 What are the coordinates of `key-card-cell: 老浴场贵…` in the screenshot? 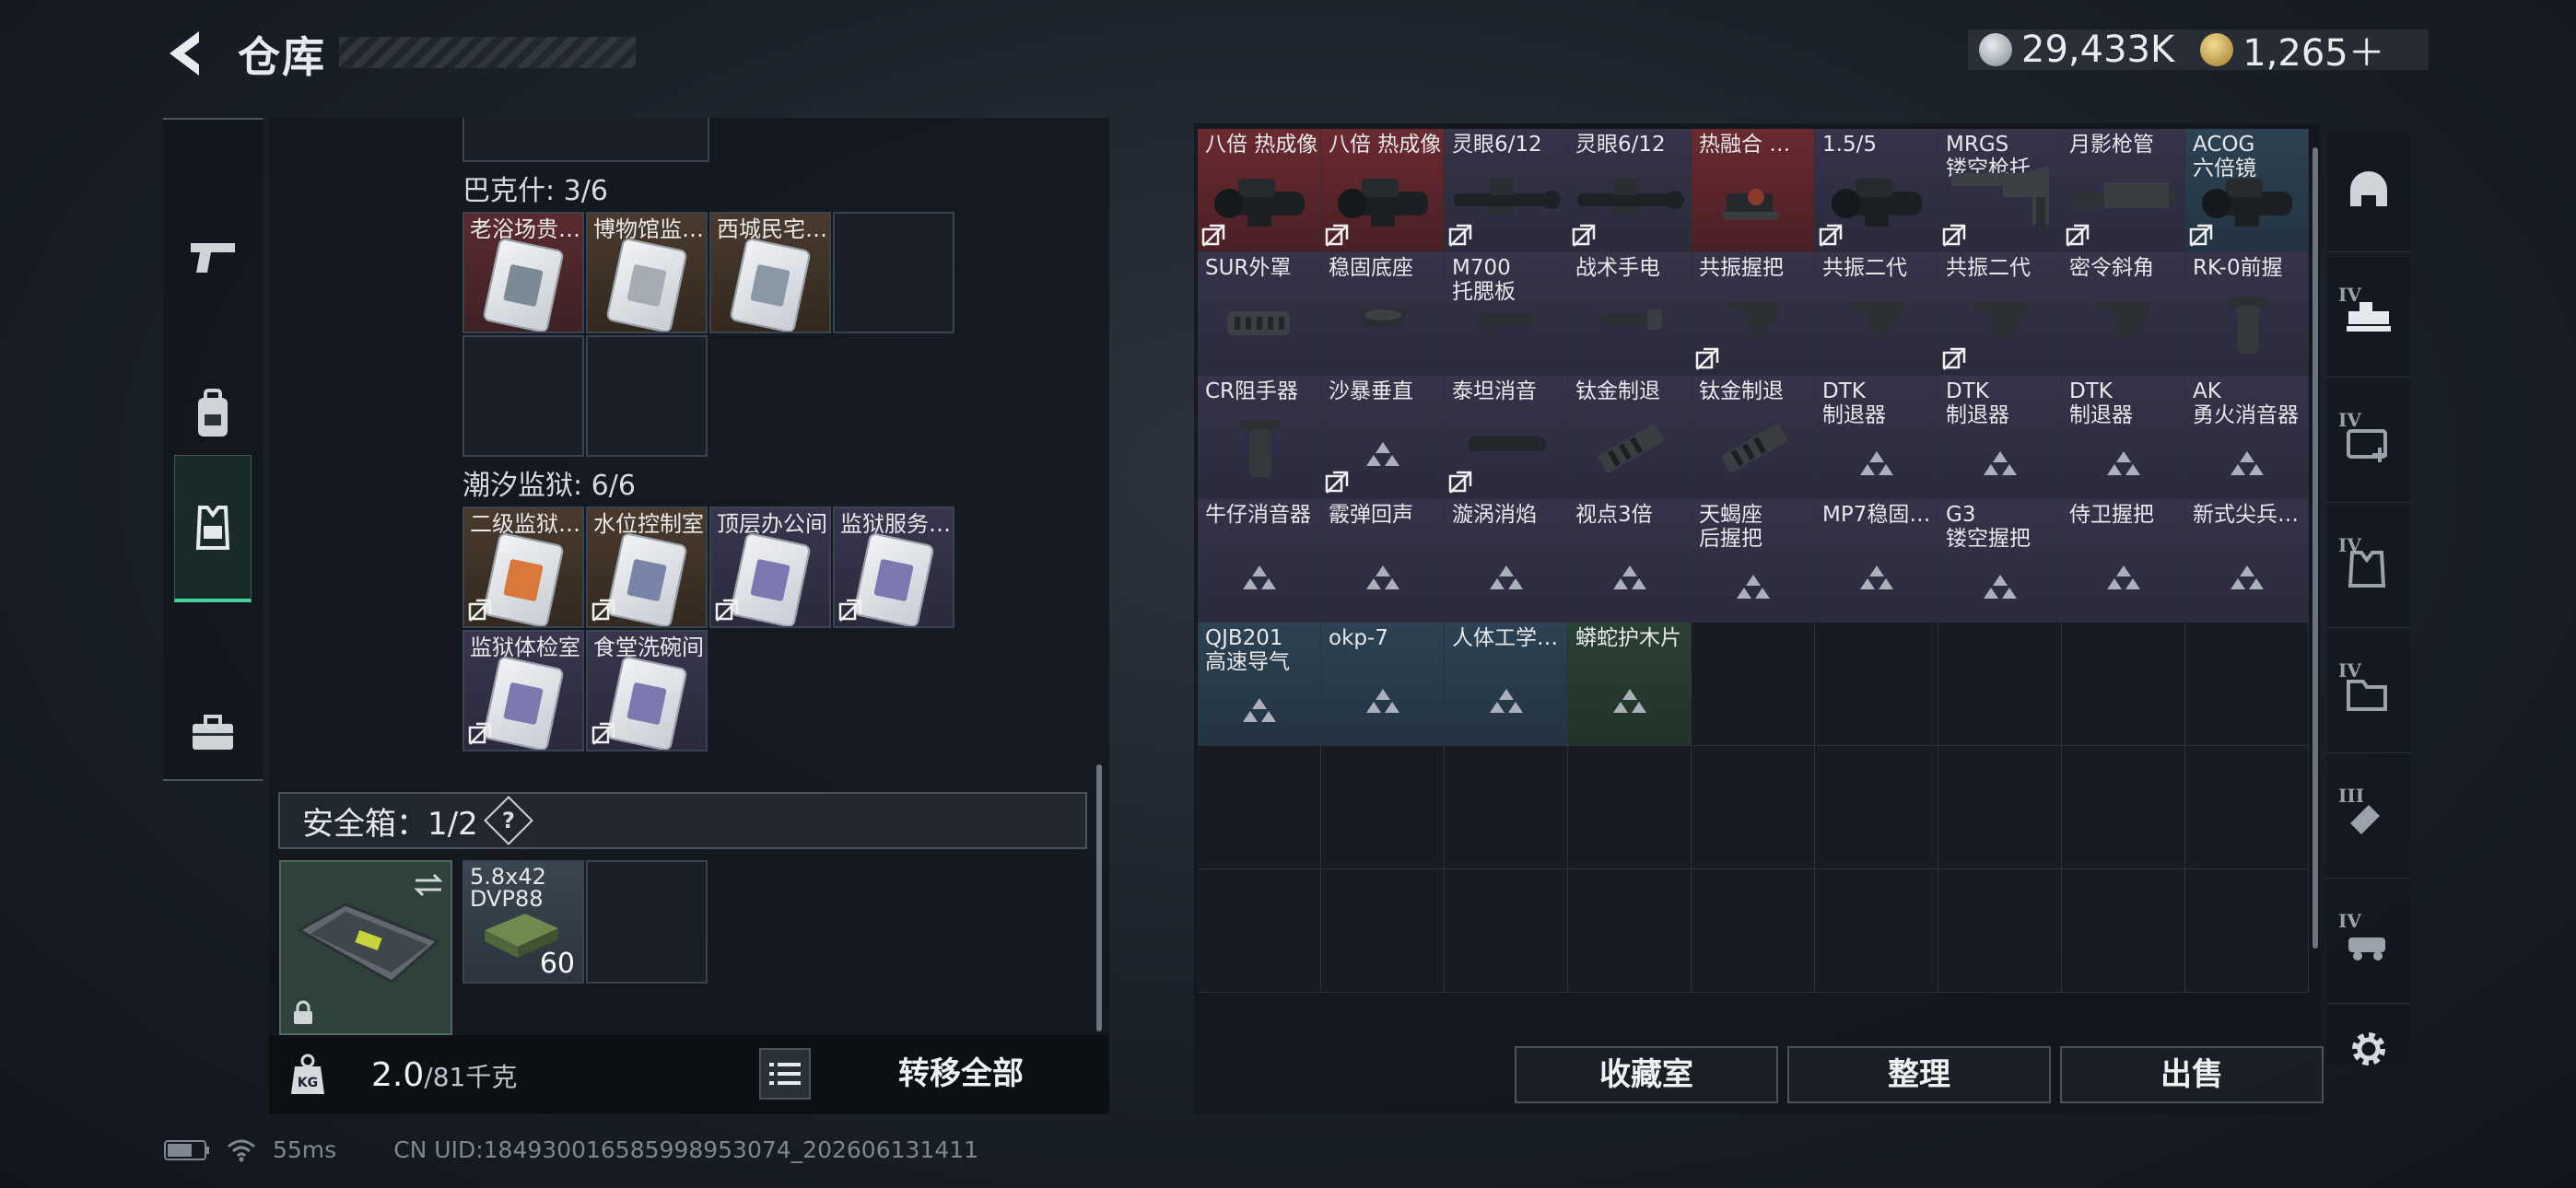 It's located at (523, 272).